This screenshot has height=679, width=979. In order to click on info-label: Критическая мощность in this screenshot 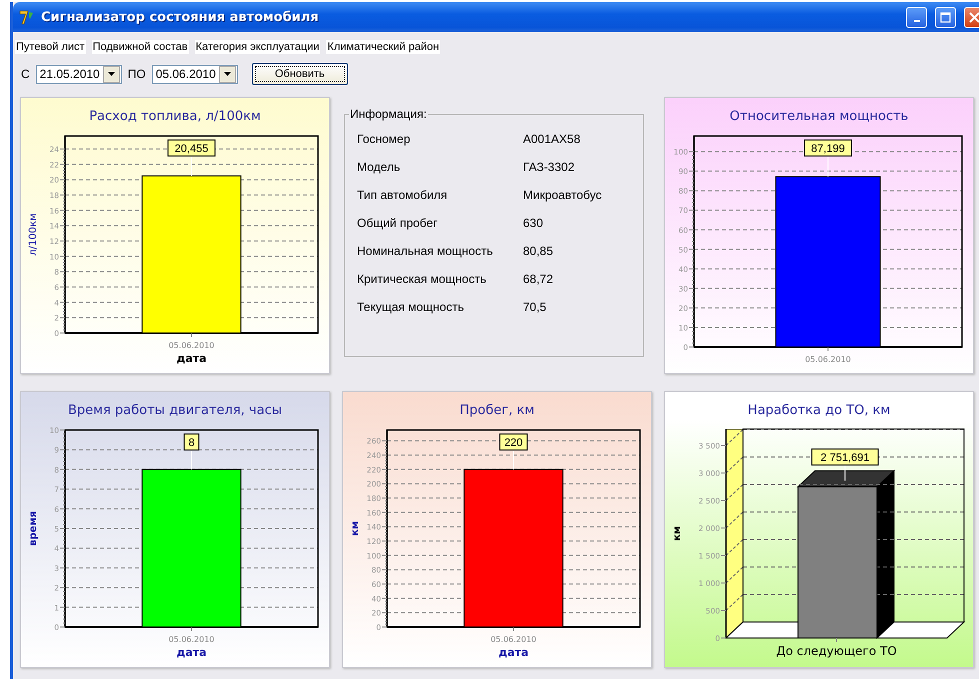, I will do `click(422, 279)`.